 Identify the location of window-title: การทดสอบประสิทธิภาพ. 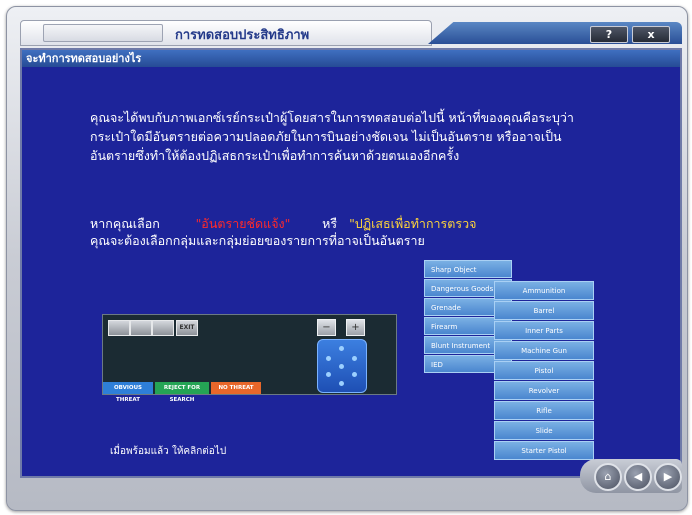
(242, 35).